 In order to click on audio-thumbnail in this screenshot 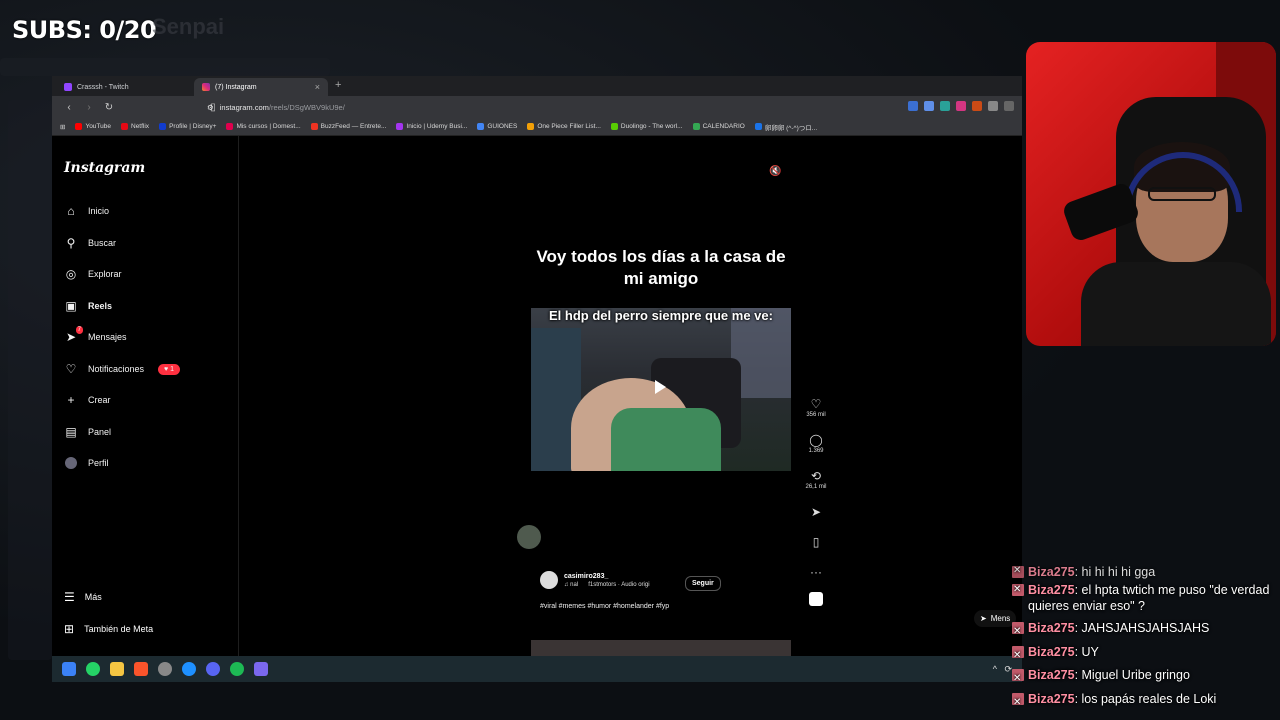, I will do `click(816, 599)`.